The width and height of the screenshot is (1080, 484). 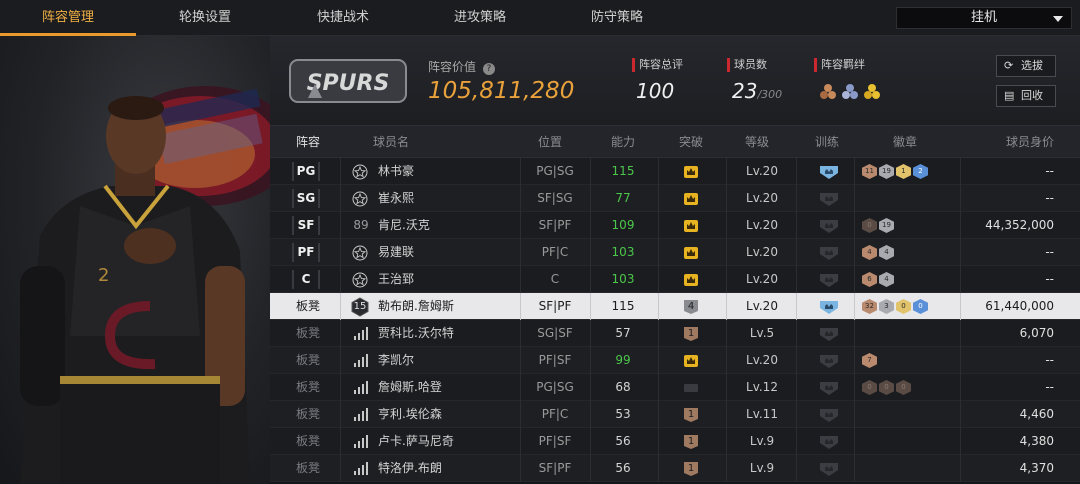 I want to click on player-name: 易建联, so click(x=396, y=252).